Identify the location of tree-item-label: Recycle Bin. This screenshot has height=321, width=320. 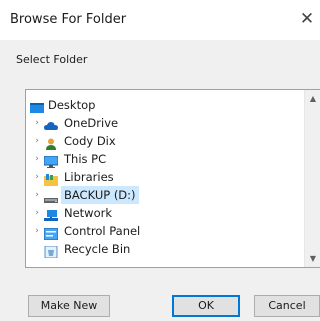
(97, 249).